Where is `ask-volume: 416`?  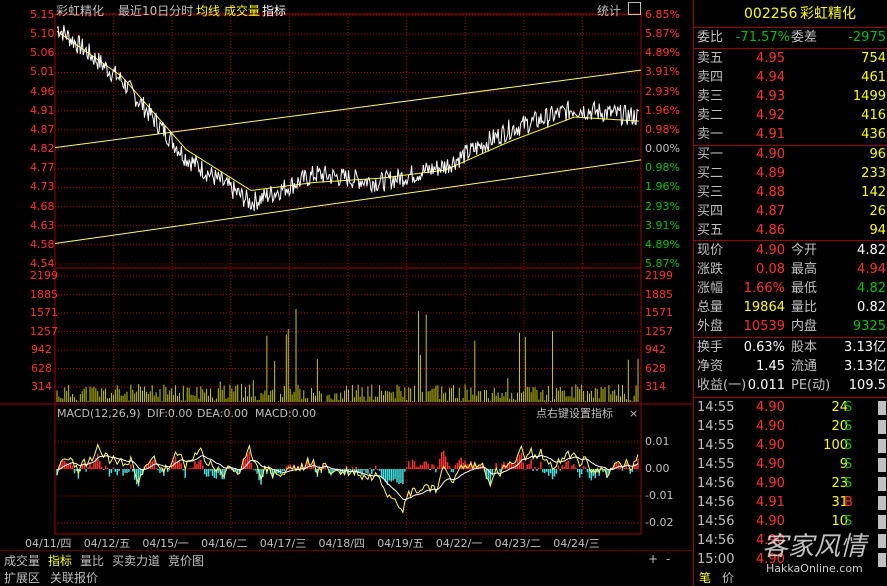
ask-volume: 416 is located at coordinates (873, 115).